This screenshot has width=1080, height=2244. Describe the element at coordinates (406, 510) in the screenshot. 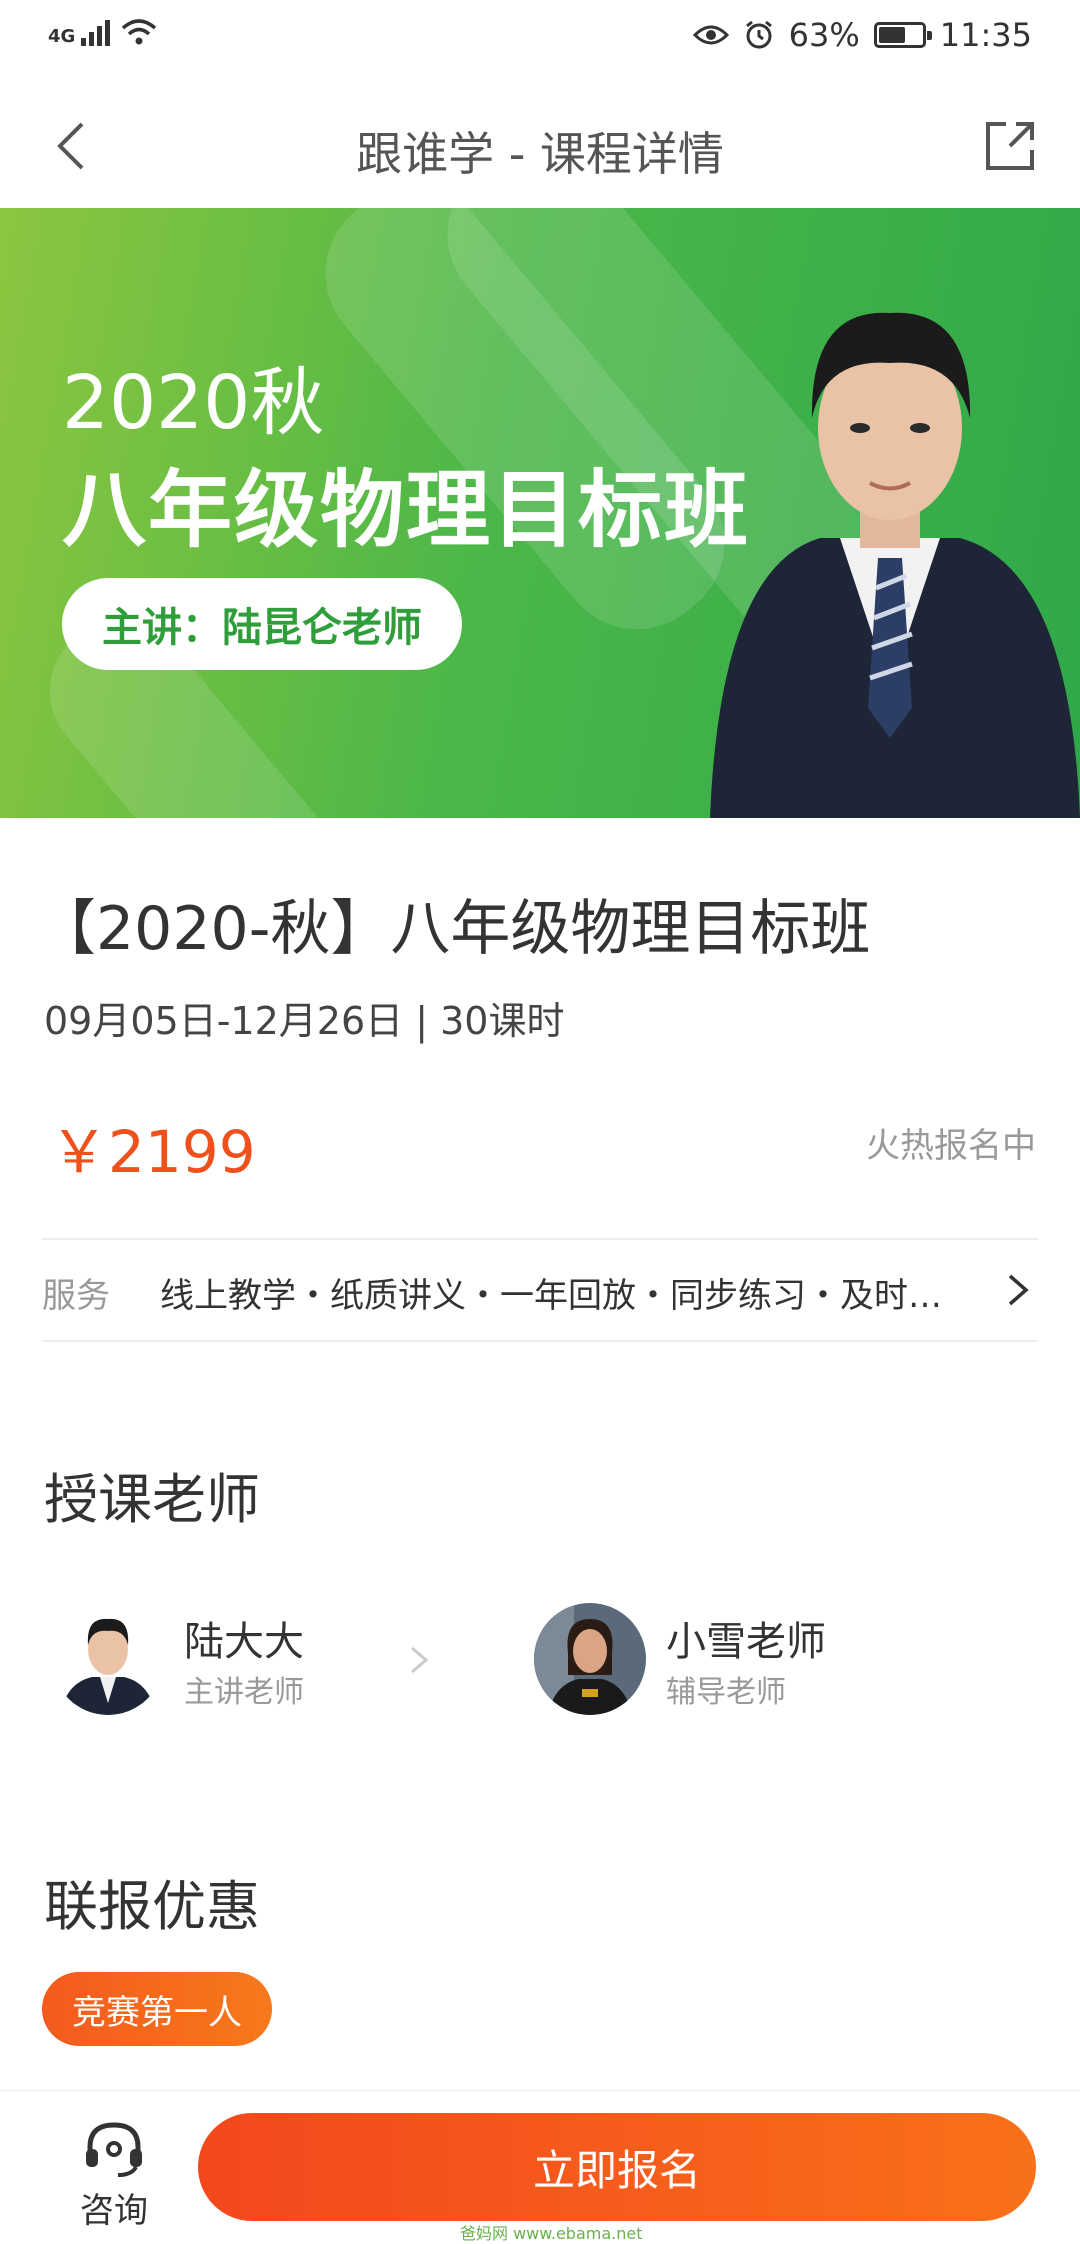

I see `banner-title: 八年级物理目标班` at that location.